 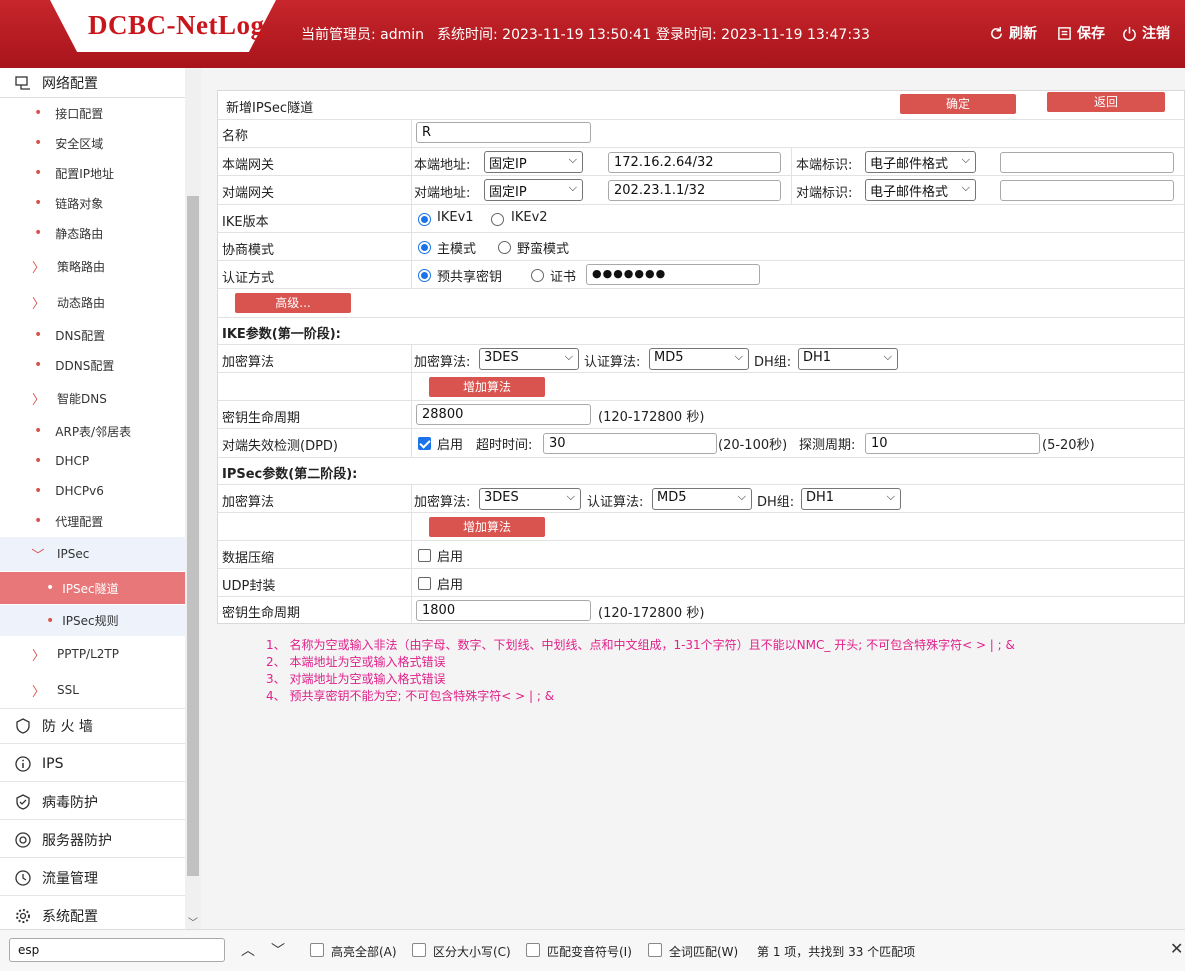 I want to click on peer-id-type-select: 电子邮件格式 ⌵, so click(x=920, y=190).